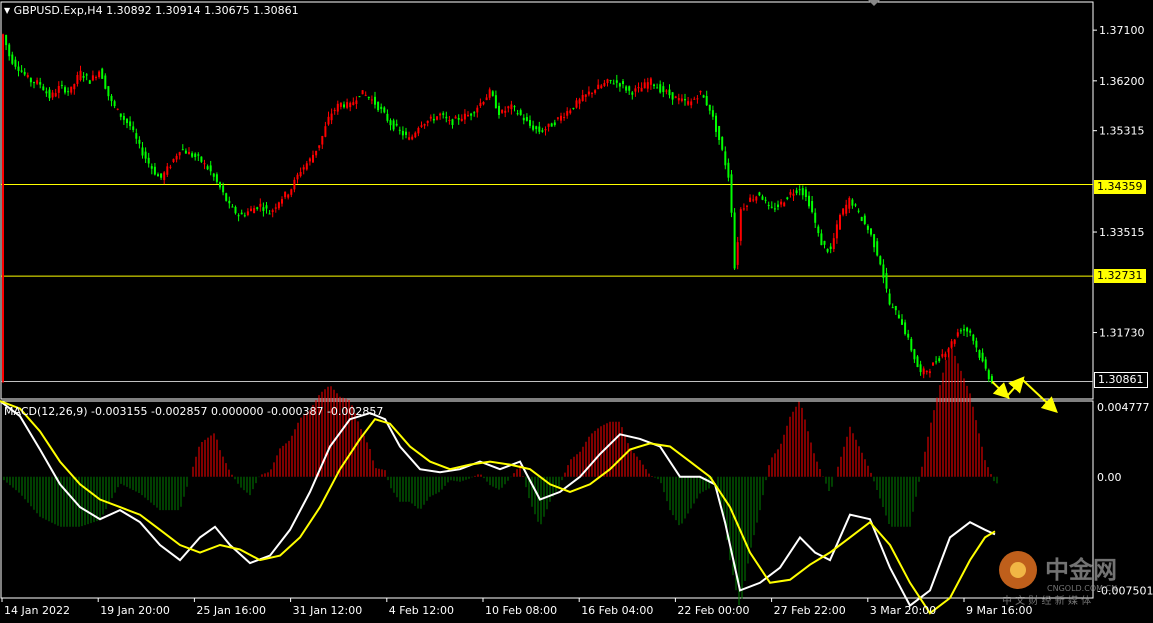 The height and width of the screenshot is (623, 1153). What do you see at coordinates (1122, 333) in the screenshot?
I see `price-tick-label: 1.31730` at bounding box center [1122, 333].